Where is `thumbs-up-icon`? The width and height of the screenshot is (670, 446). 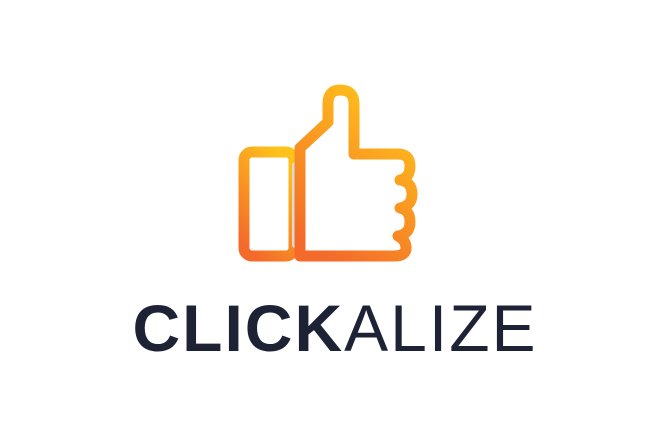 thumbs-up-icon is located at coordinates (328, 173).